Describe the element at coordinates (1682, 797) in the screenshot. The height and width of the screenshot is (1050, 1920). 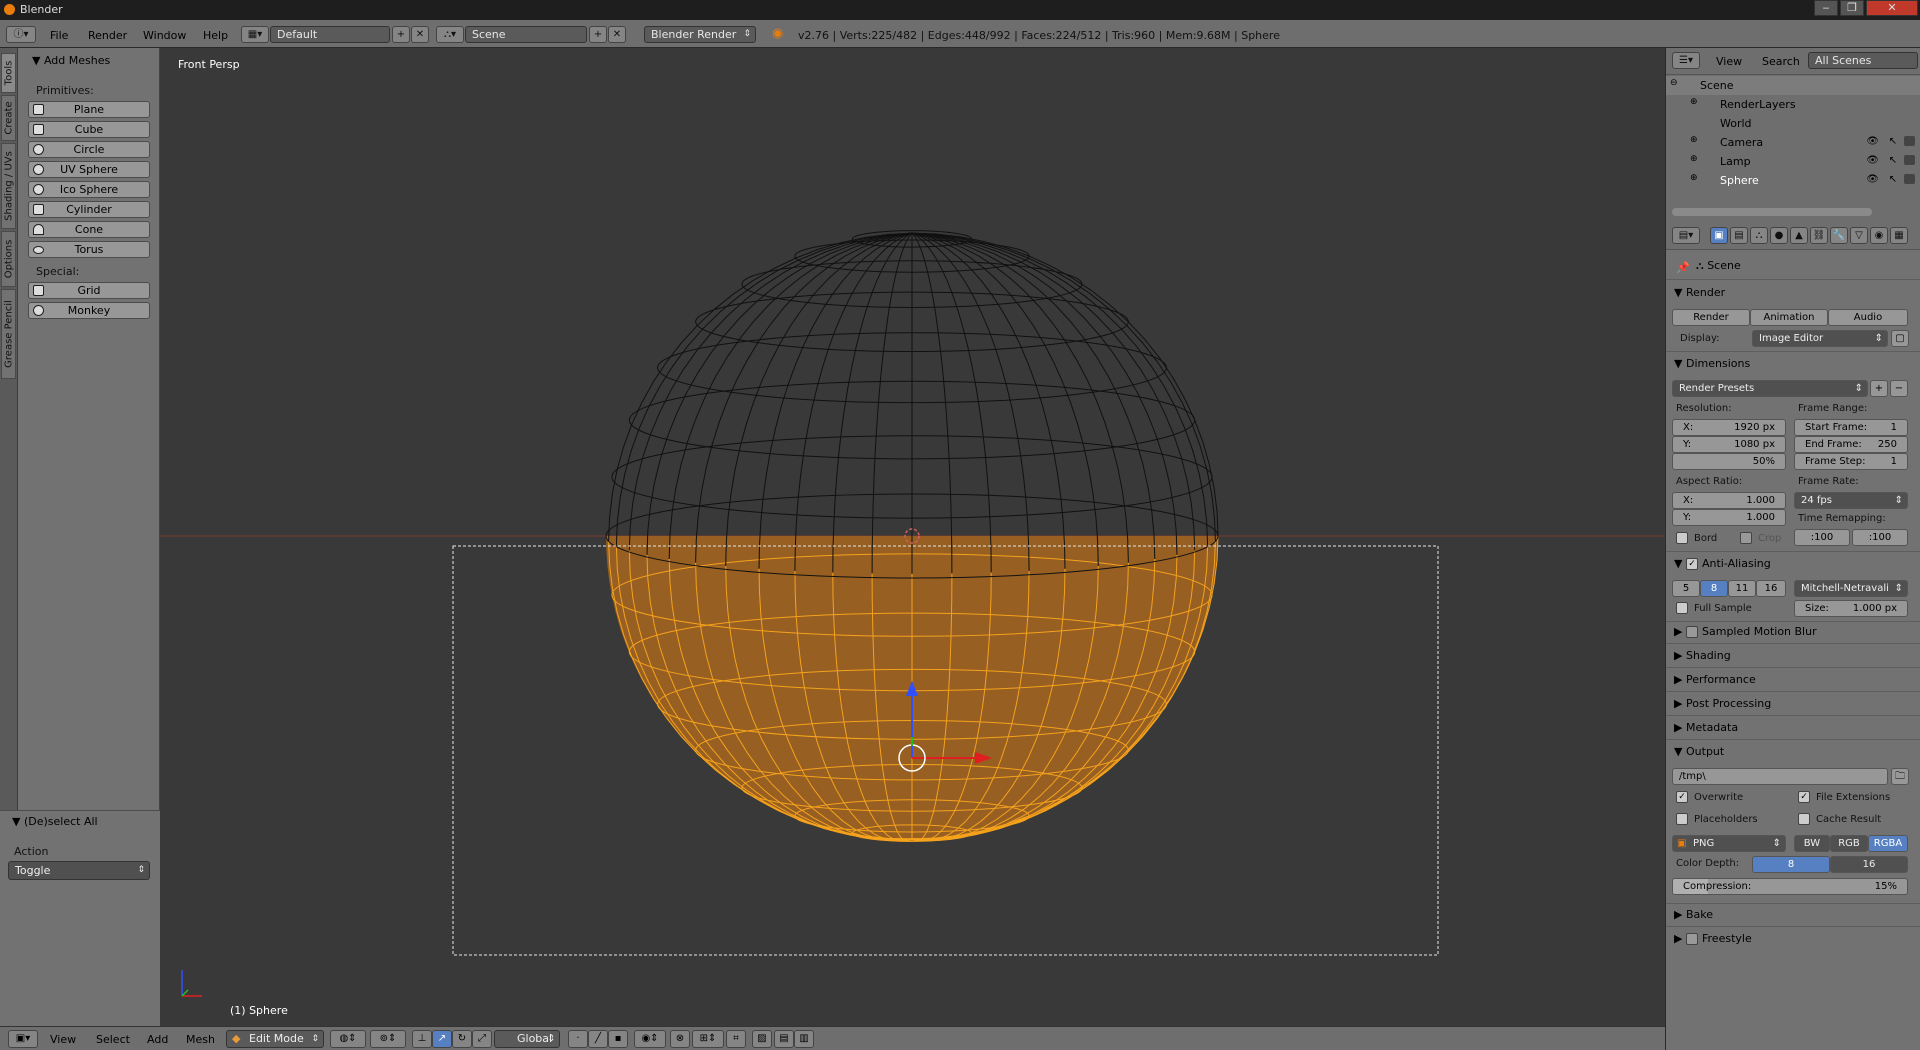
I see `overwrite-checkbox: ✓` at that location.